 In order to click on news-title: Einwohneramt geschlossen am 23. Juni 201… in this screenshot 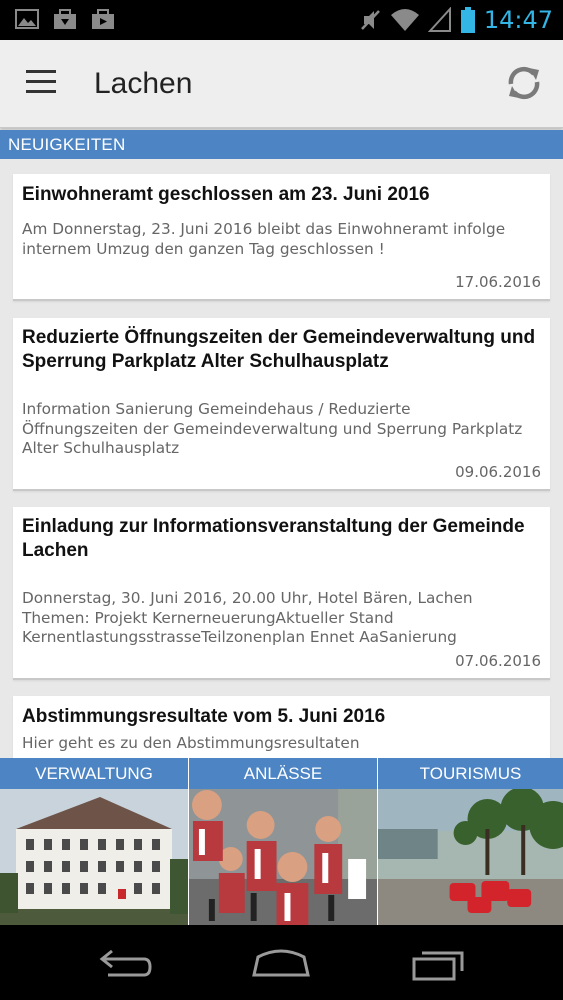, I will do `click(226, 194)`.